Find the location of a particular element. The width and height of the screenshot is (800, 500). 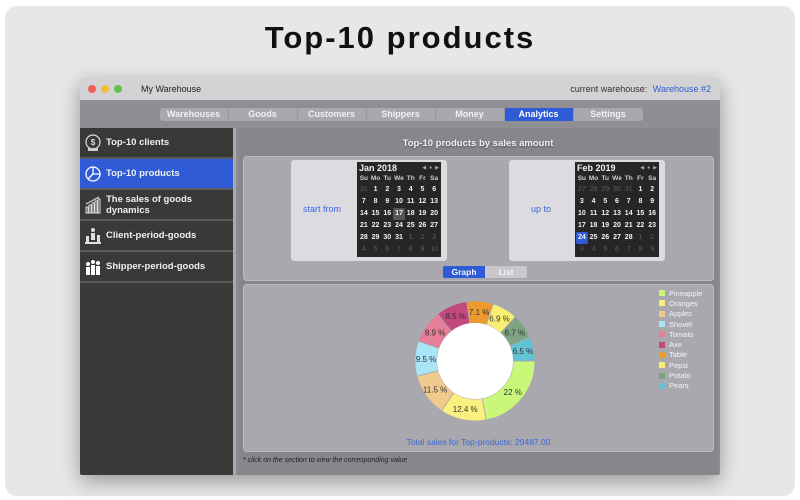

tab-money: Money is located at coordinates (470, 114).